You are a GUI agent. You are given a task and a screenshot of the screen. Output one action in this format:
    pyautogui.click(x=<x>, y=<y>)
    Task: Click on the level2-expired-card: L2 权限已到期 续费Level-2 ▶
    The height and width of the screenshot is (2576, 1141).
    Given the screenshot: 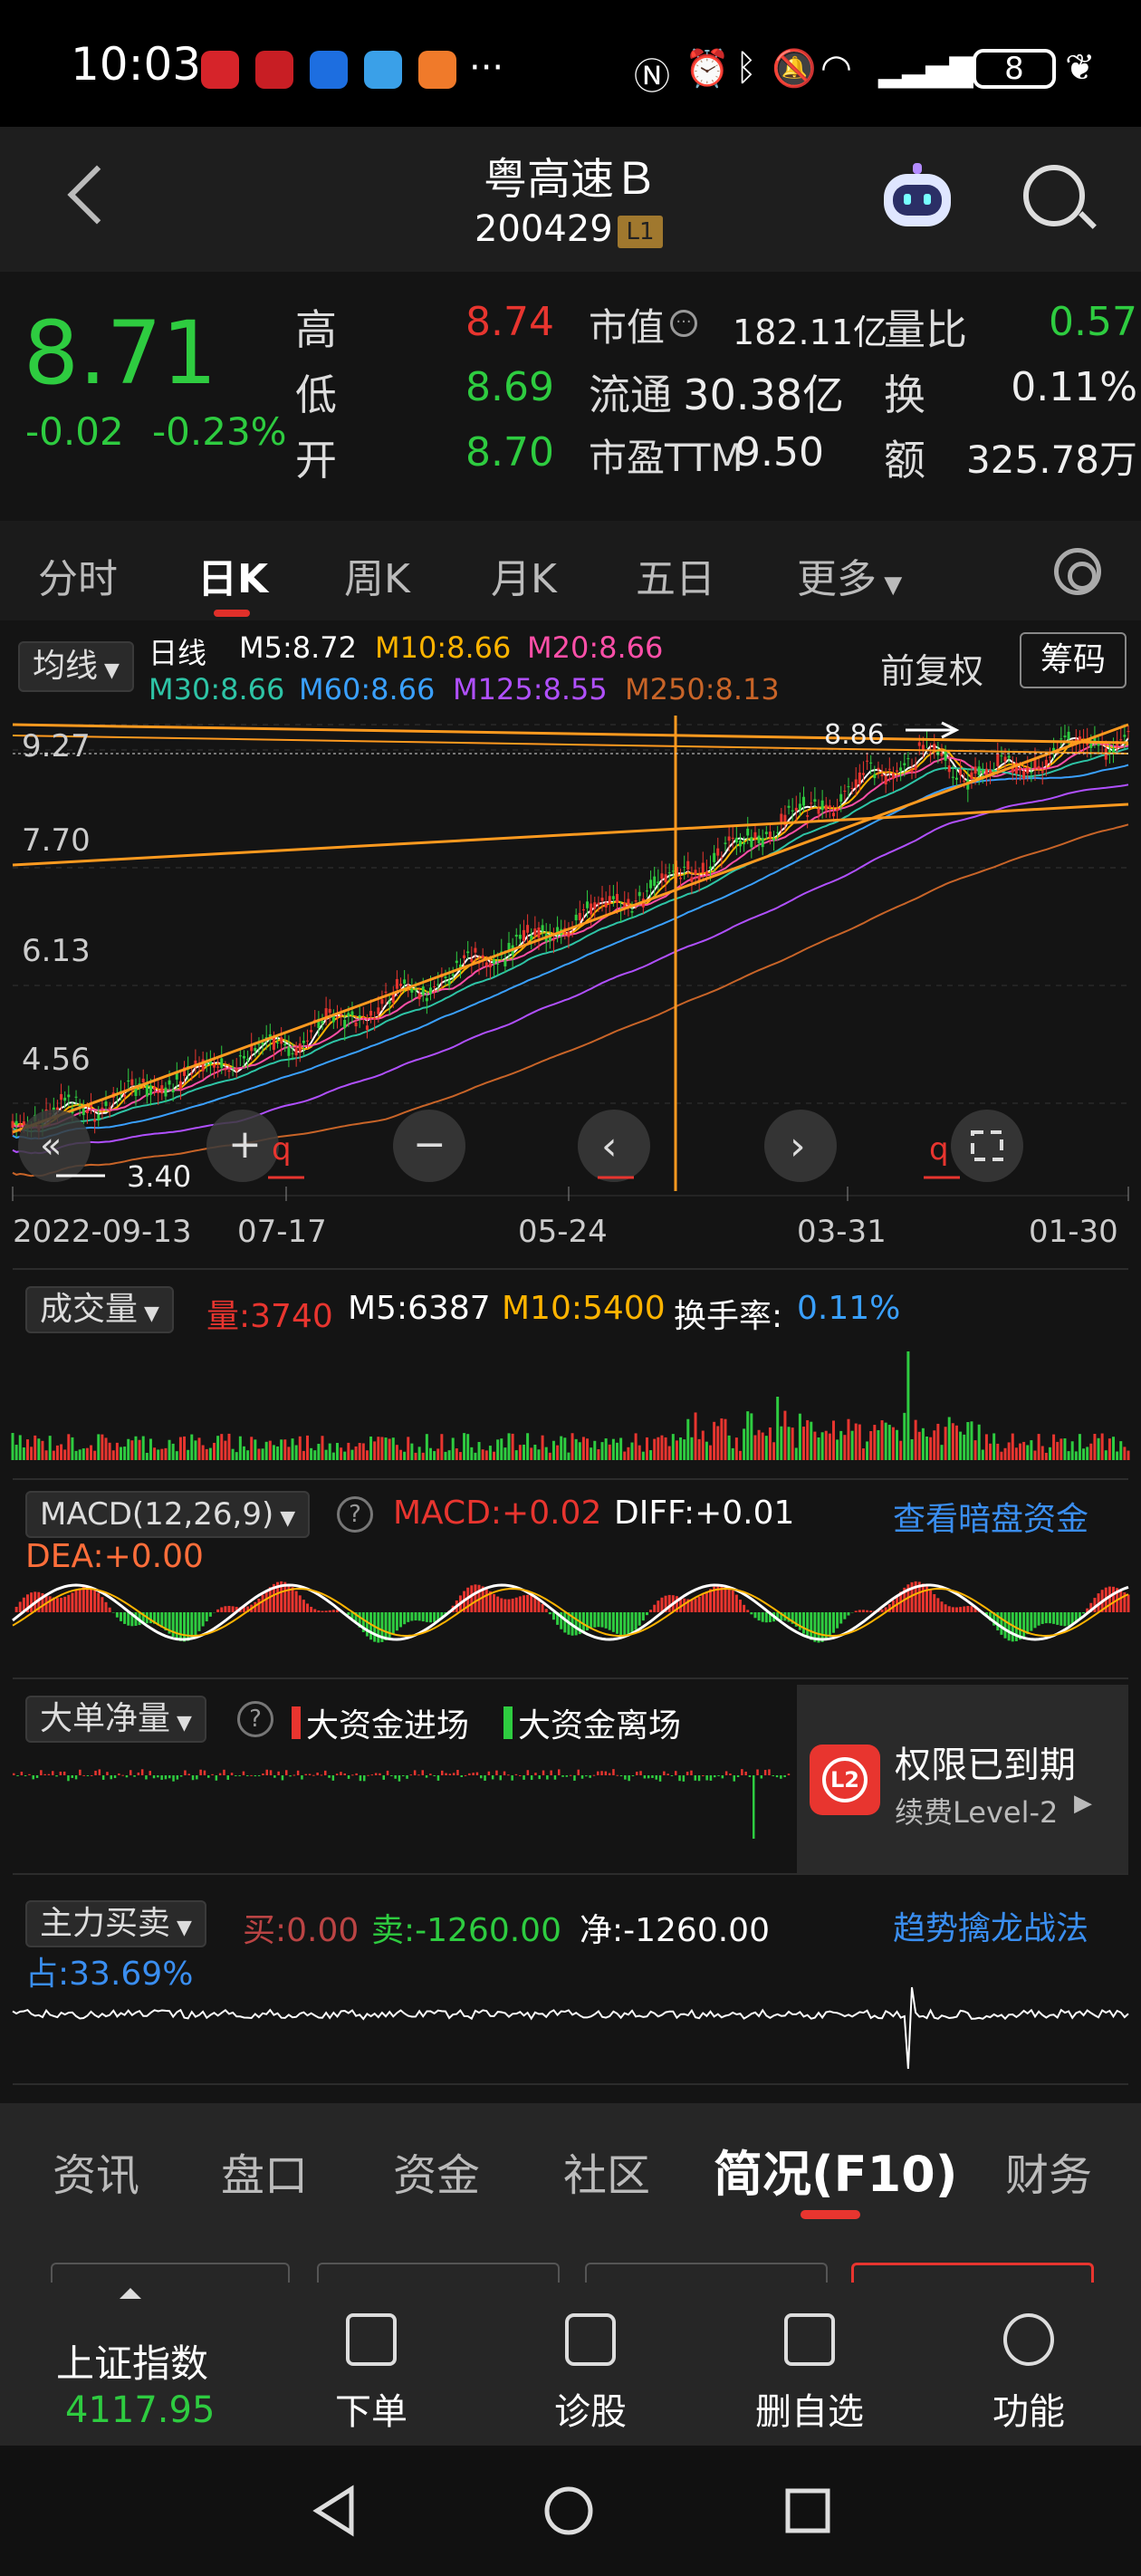 What is the action you would take?
    pyautogui.click(x=962, y=1779)
    